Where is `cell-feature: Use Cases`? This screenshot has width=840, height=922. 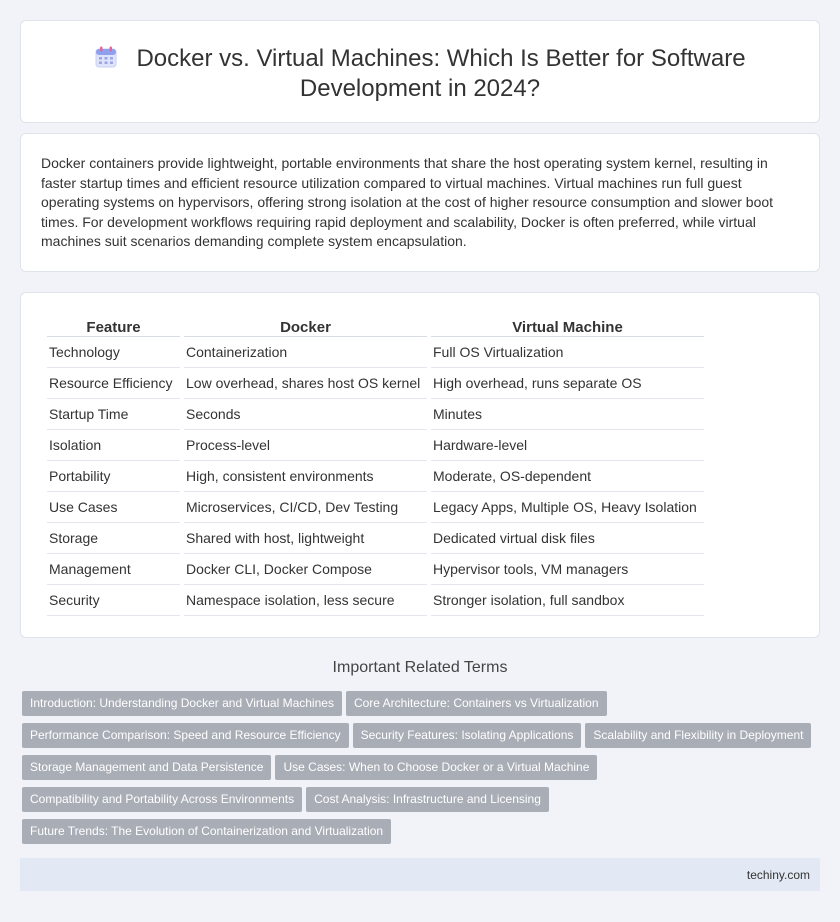
cell-feature: Use Cases is located at coordinates (113, 507).